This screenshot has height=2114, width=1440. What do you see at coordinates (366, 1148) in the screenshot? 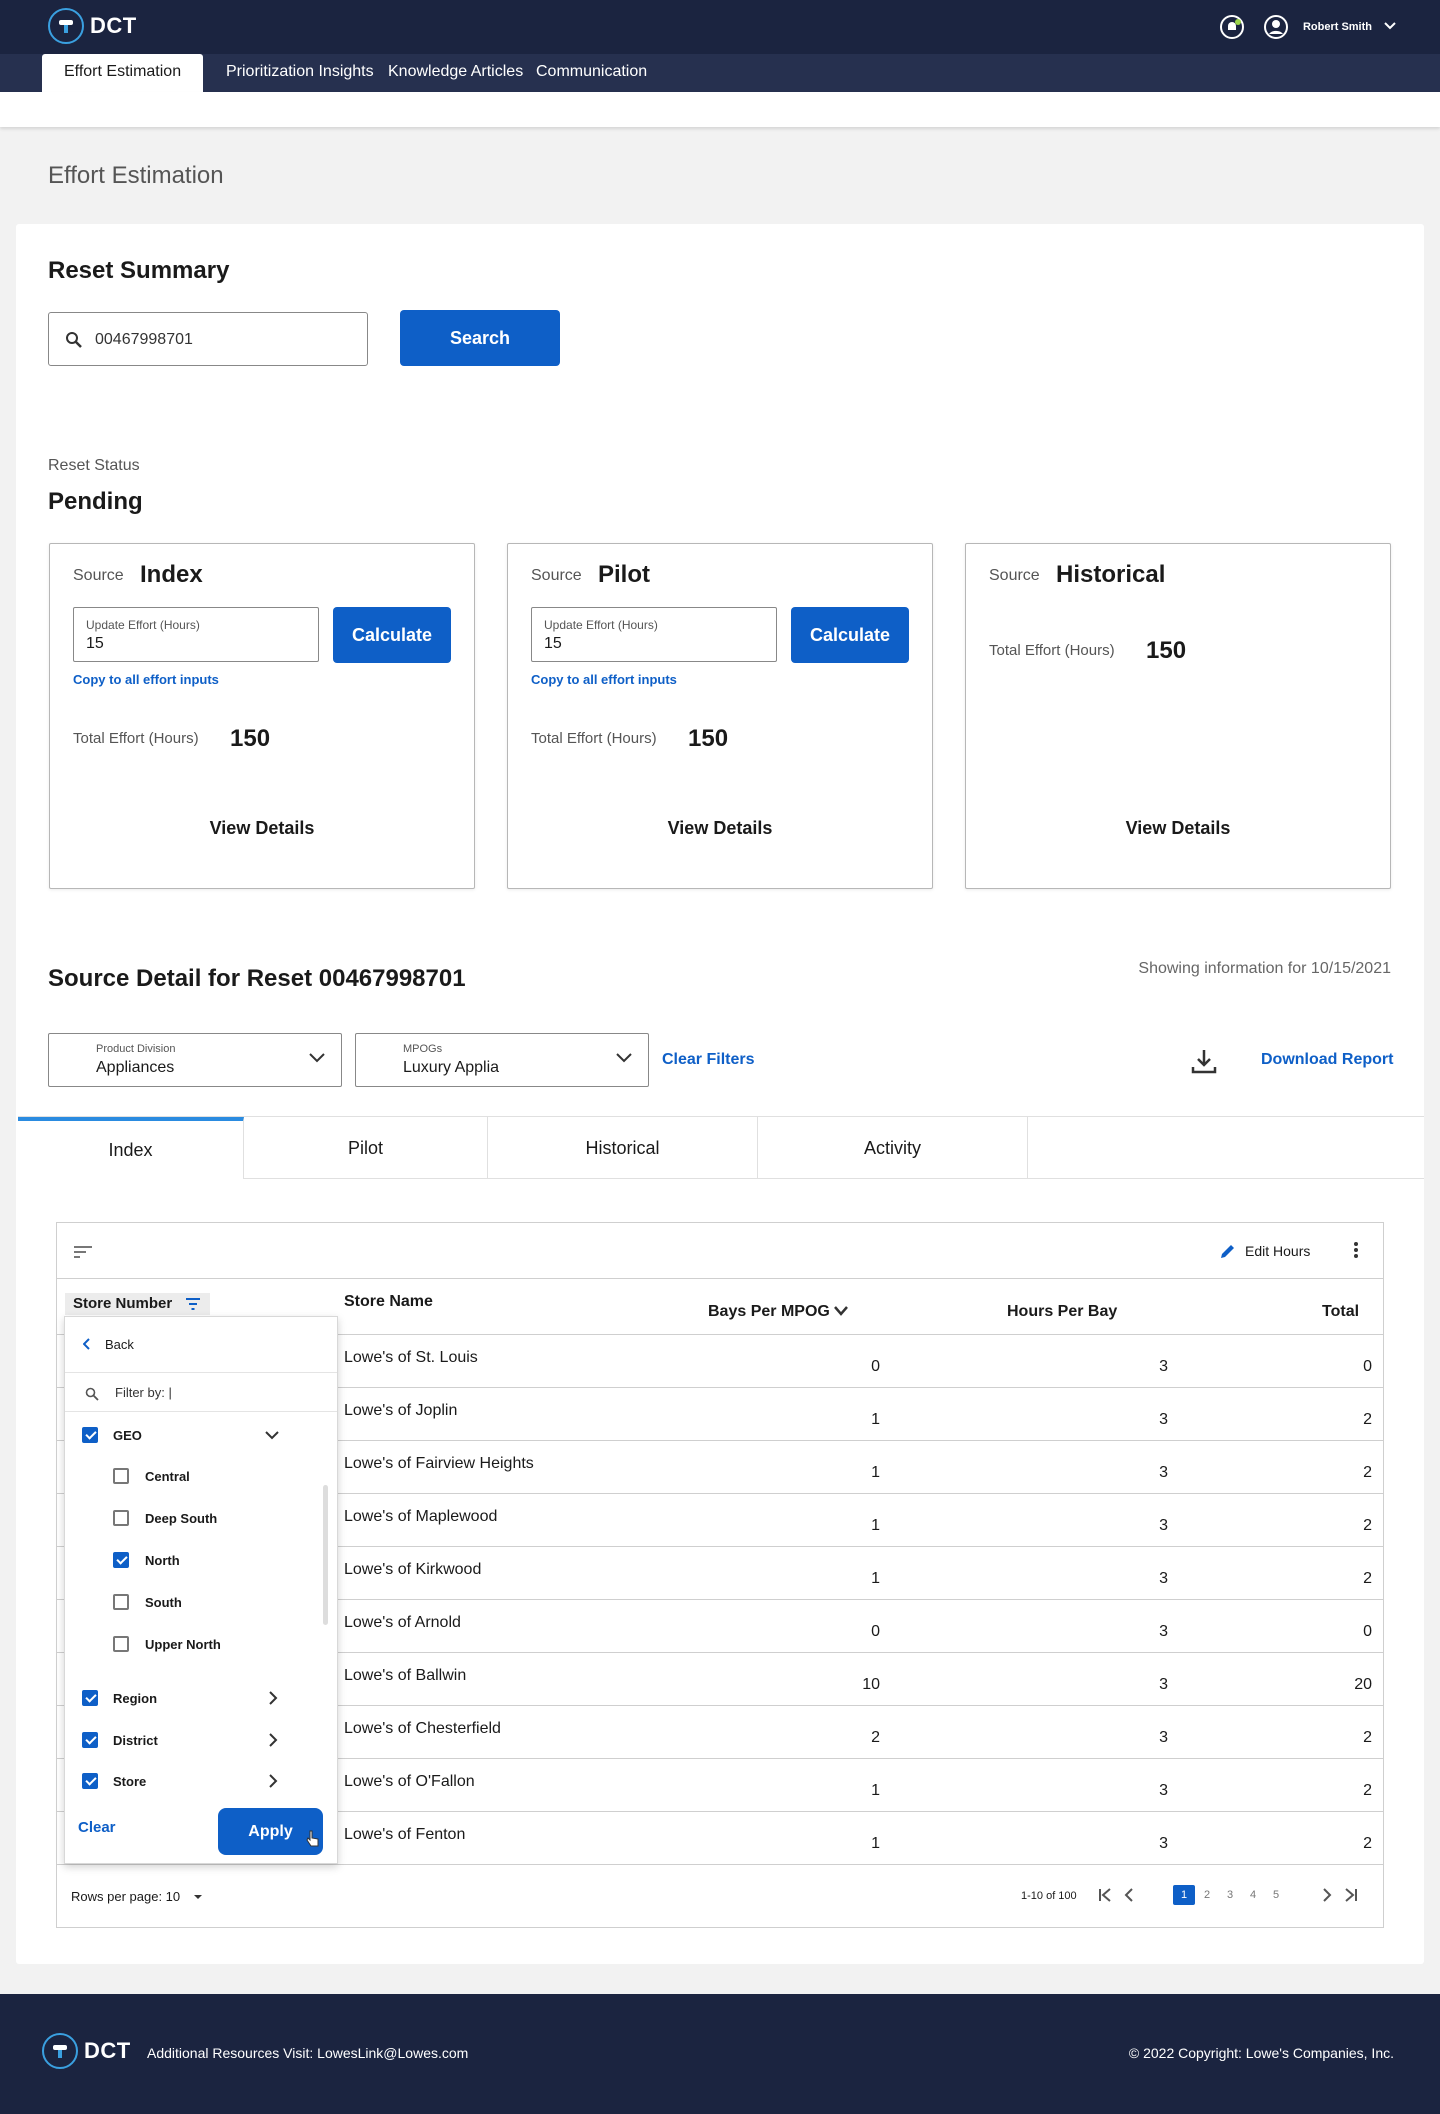
I see `tab-pilot: Pilot` at bounding box center [366, 1148].